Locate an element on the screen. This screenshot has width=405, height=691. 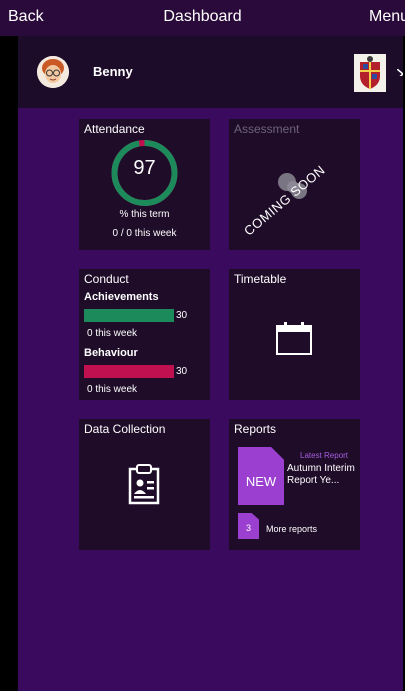
assessment-tile: Assessment COMING SOON is located at coordinates (294, 184).